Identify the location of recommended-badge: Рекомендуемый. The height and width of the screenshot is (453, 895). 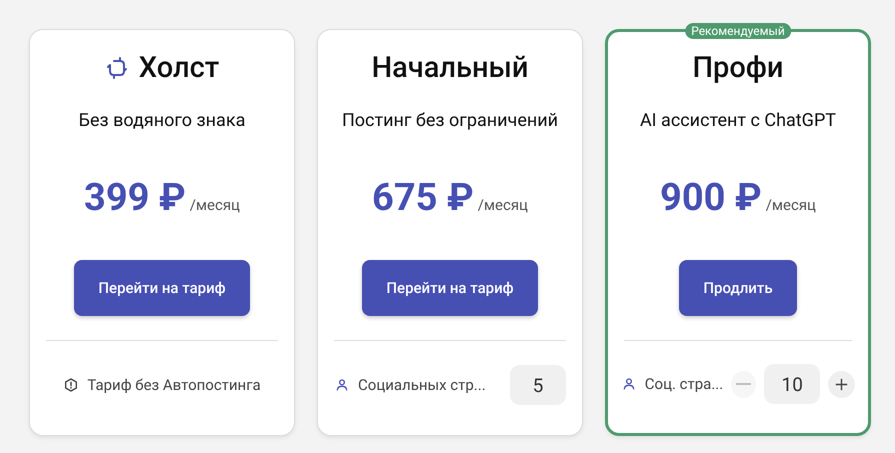
(738, 31).